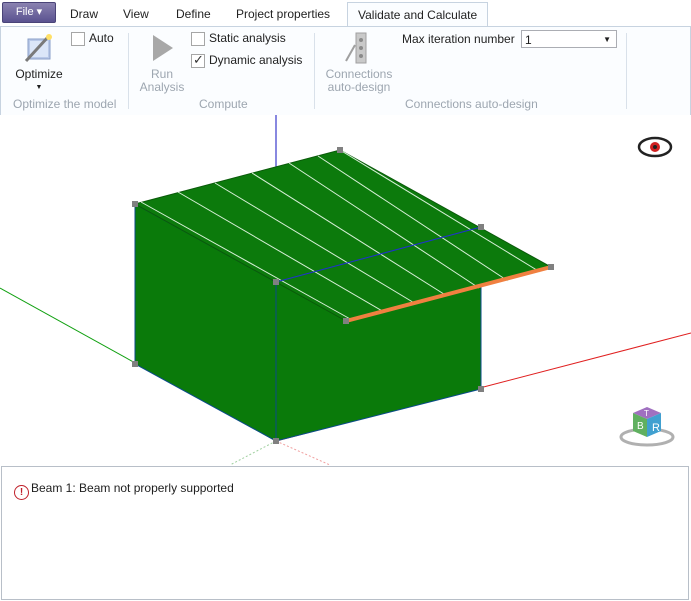 The height and width of the screenshot is (601, 691). Describe the element at coordinates (65, 104) in the screenshot. I see `group-label-optimize: Optimize the model` at that location.